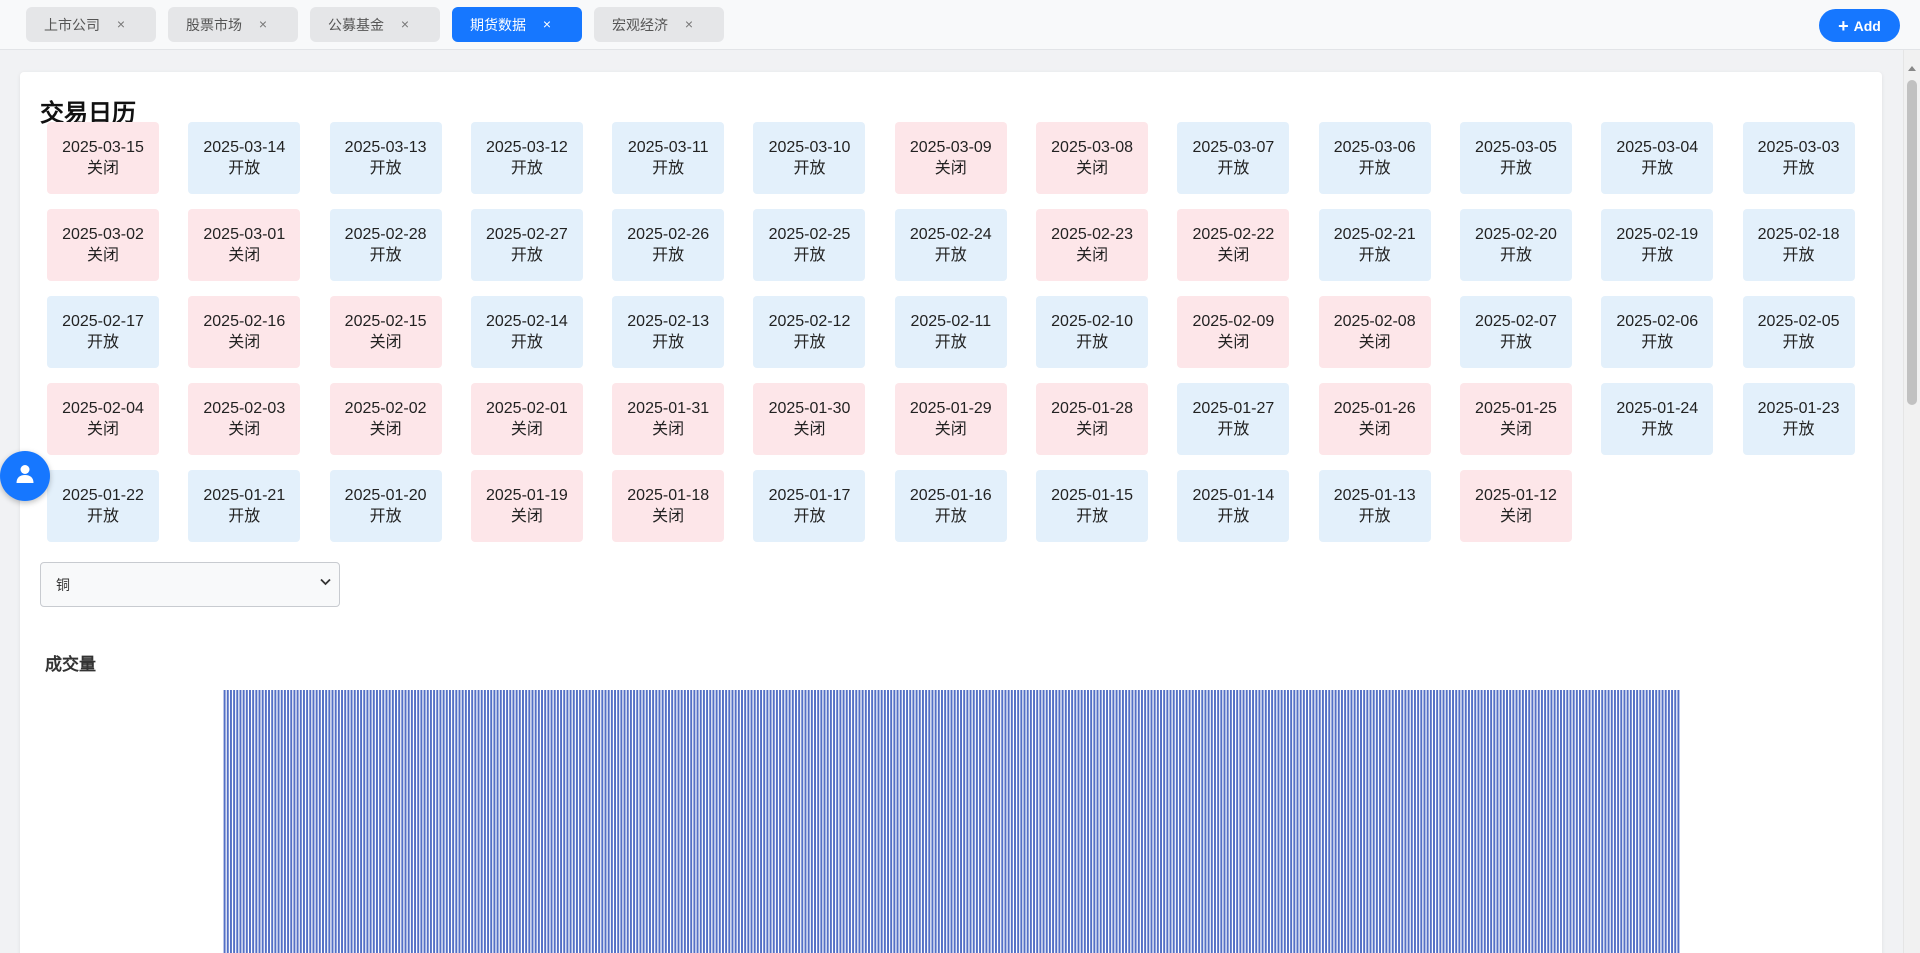 This screenshot has width=1920, height=953. Describe the element at coordinates (233, 24) in the screenshot. I see `tab-1: 股票市场 ×` at that location.